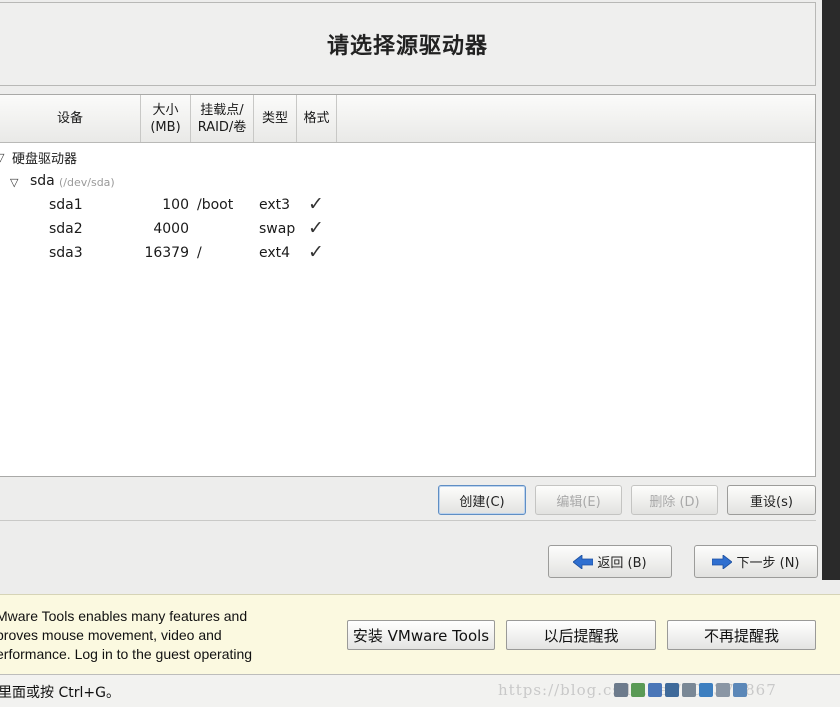 The height and width of the screenshot is (707, 840). What do you see at coordinates (408, 520) in the screenshot?
I see `divider` at bounding box center [408, 520].